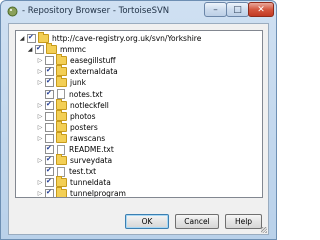 This screenshot has height=240, width=320. I want to click on tree-row: notes.txt, so click(69, 94).